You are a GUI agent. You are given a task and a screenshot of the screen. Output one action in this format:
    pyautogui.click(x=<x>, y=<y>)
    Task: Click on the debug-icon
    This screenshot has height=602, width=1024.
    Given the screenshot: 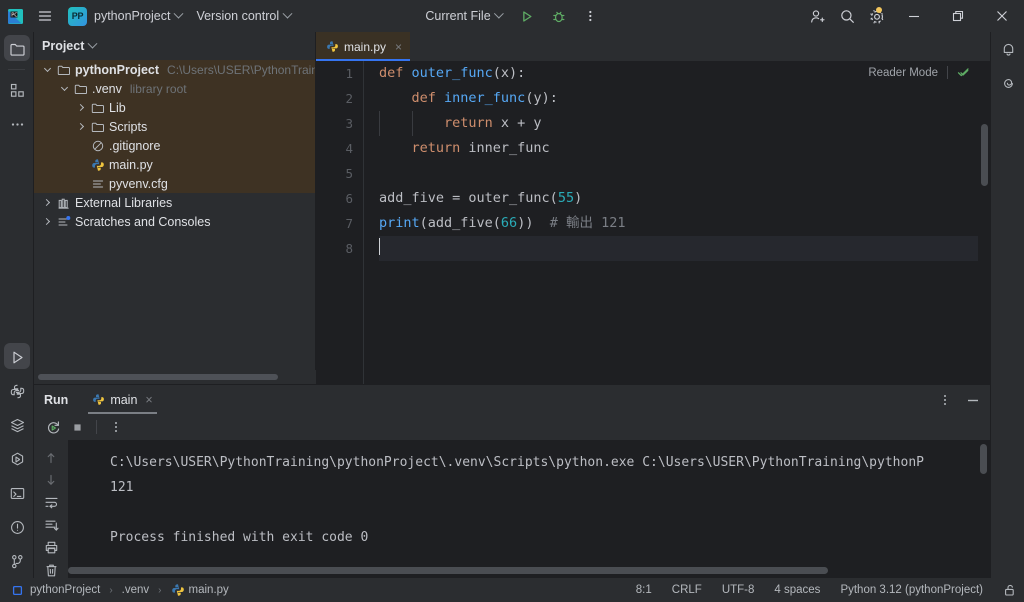 What is the action you would take?
    pyautogui.click(x=559, y=16)
    